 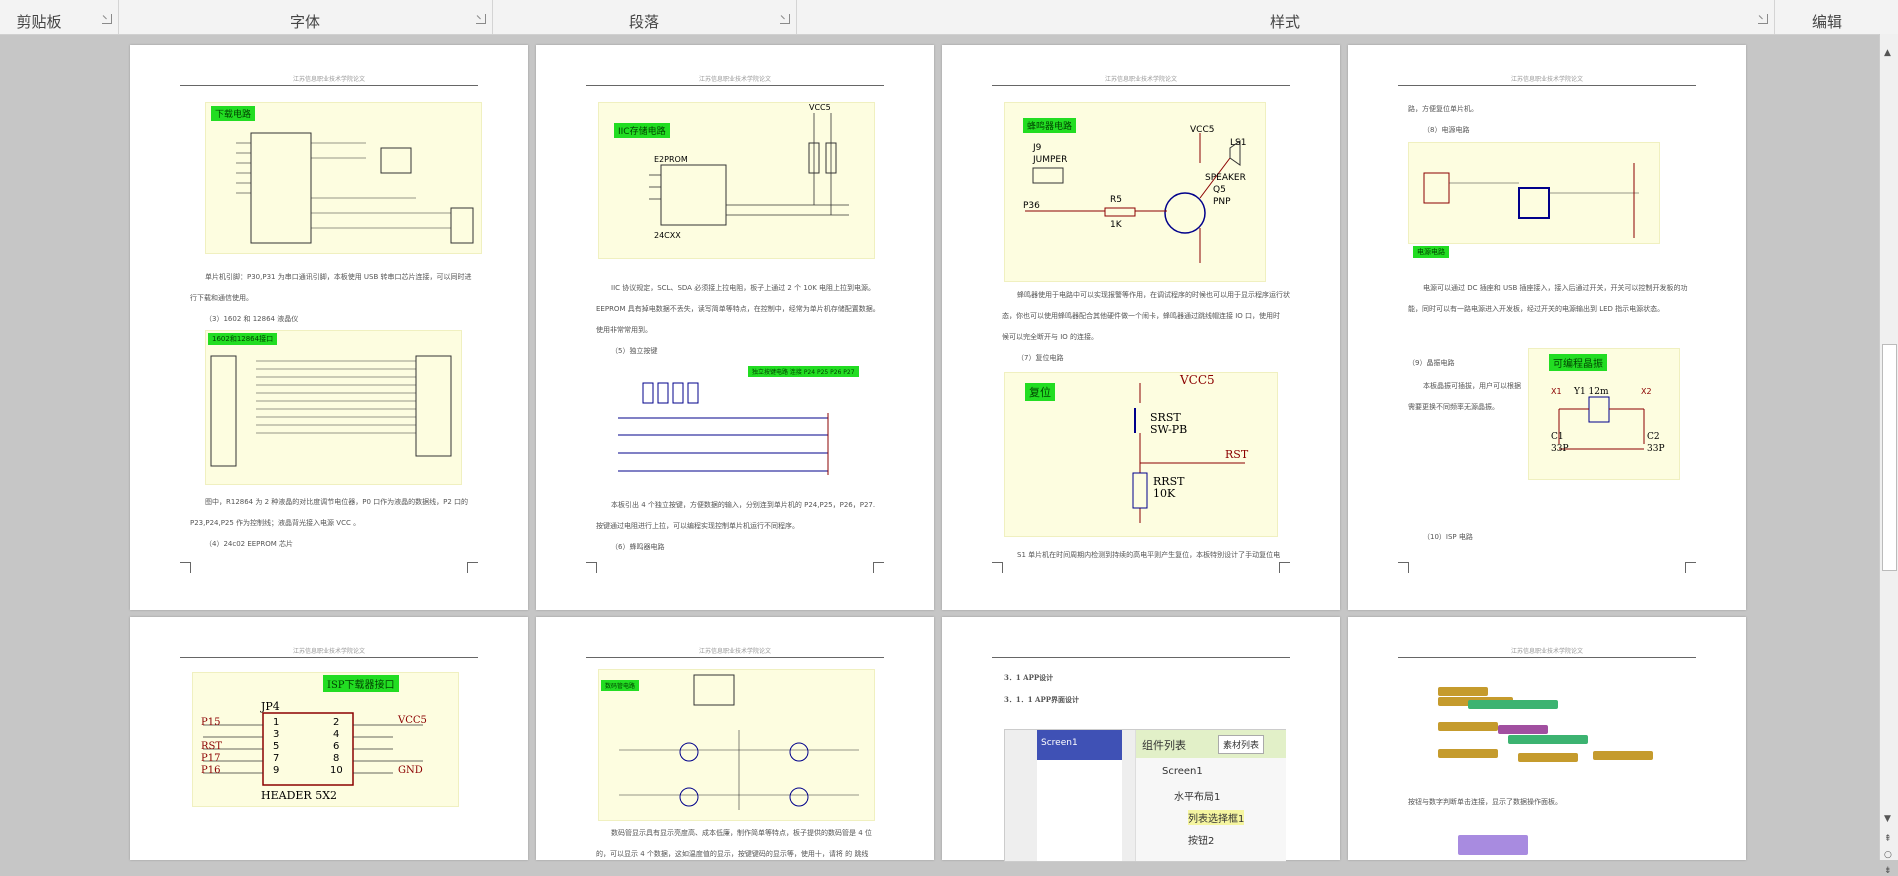 What do you see at coordinates (749, 169) in the screenshot?
I see `eeprom-drawing` at bounding box center [749, 169].